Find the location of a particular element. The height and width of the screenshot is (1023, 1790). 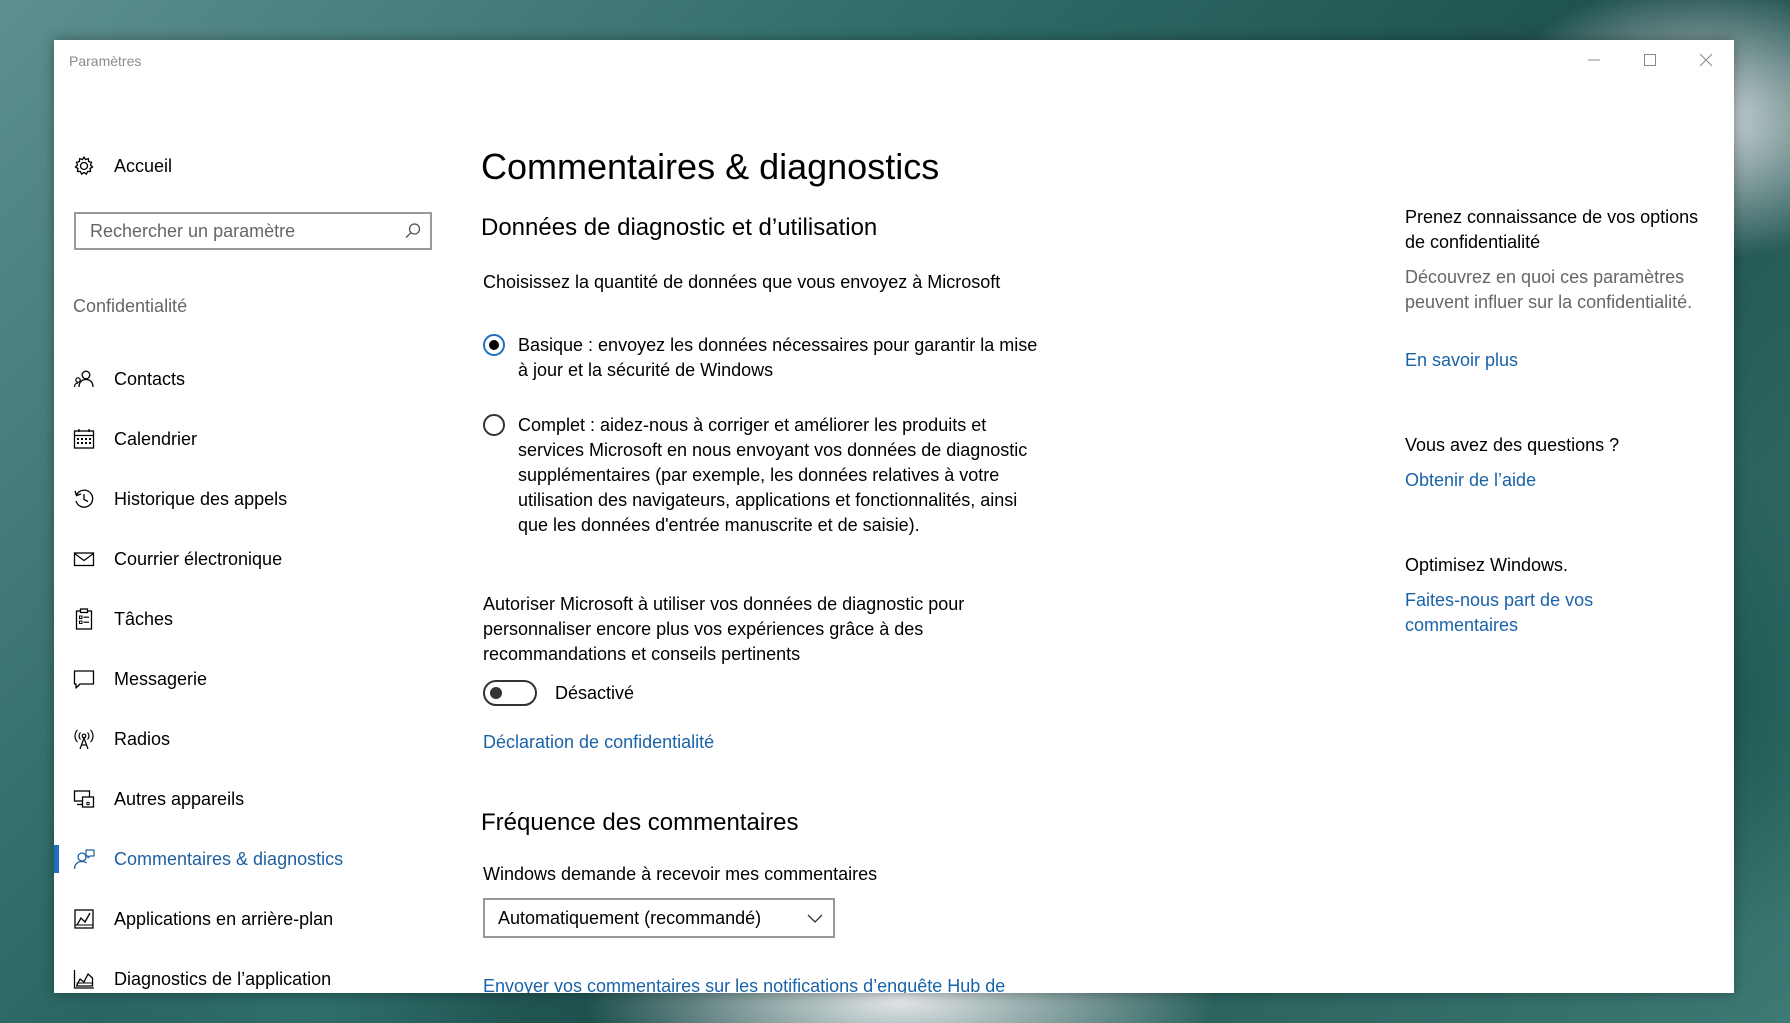

sidebar-item-radios: Radios is located at coordinates (264, 739).